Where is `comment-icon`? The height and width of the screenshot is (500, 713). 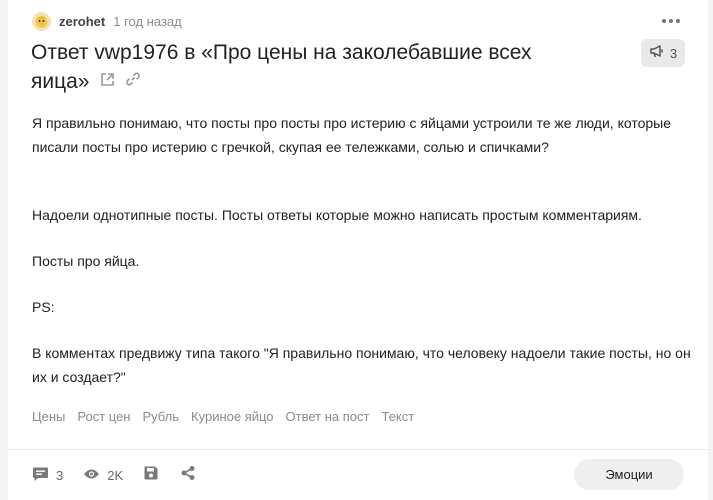 comment-icon is located at coordinates (40, 475).